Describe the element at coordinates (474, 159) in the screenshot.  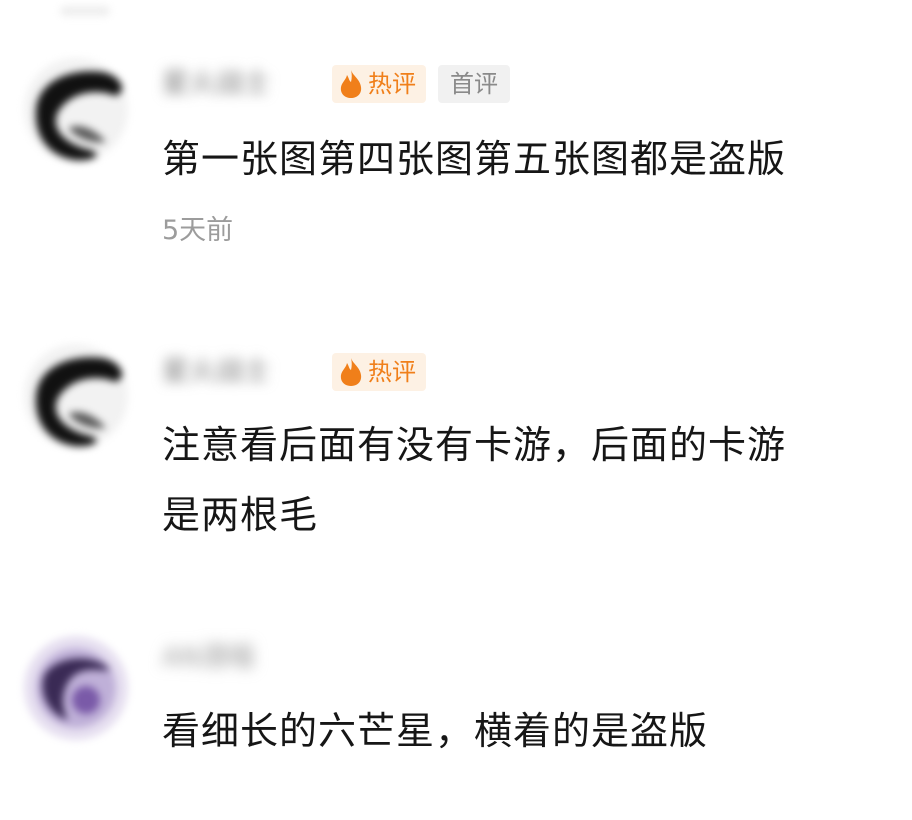
I see `comment-text: 第一张图第四张图第五张图都是盗版` at that location.